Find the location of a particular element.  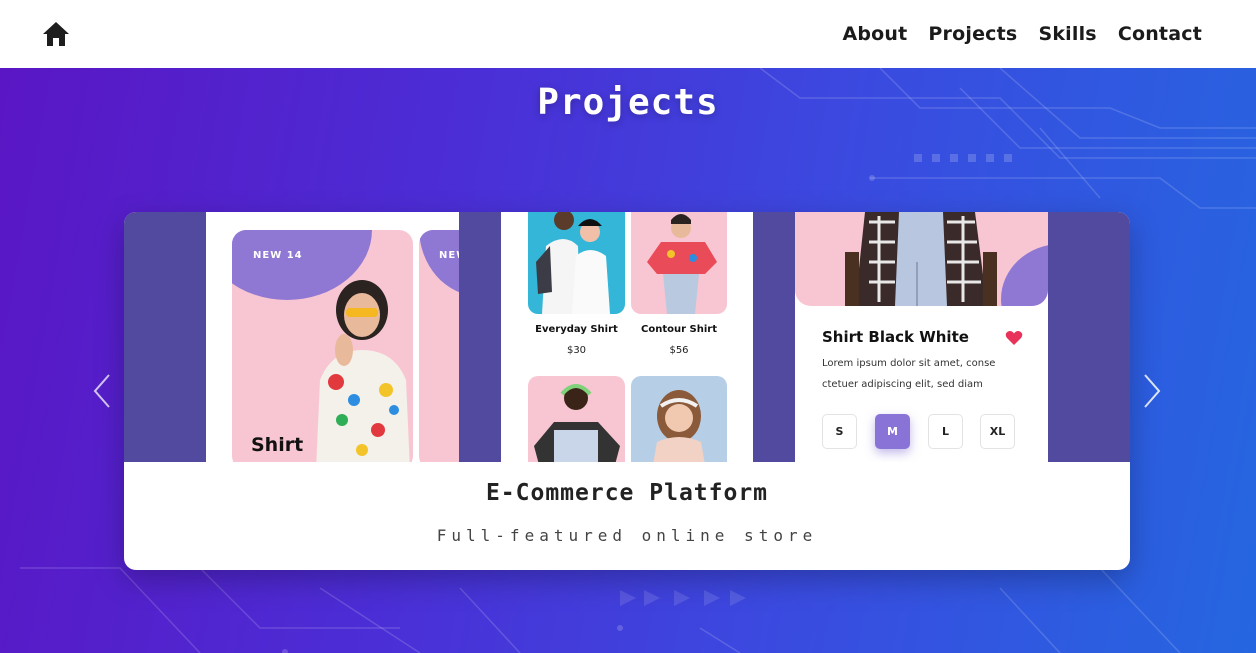

project-title: E-Commerce Platform is located at coordinates (627, 493).